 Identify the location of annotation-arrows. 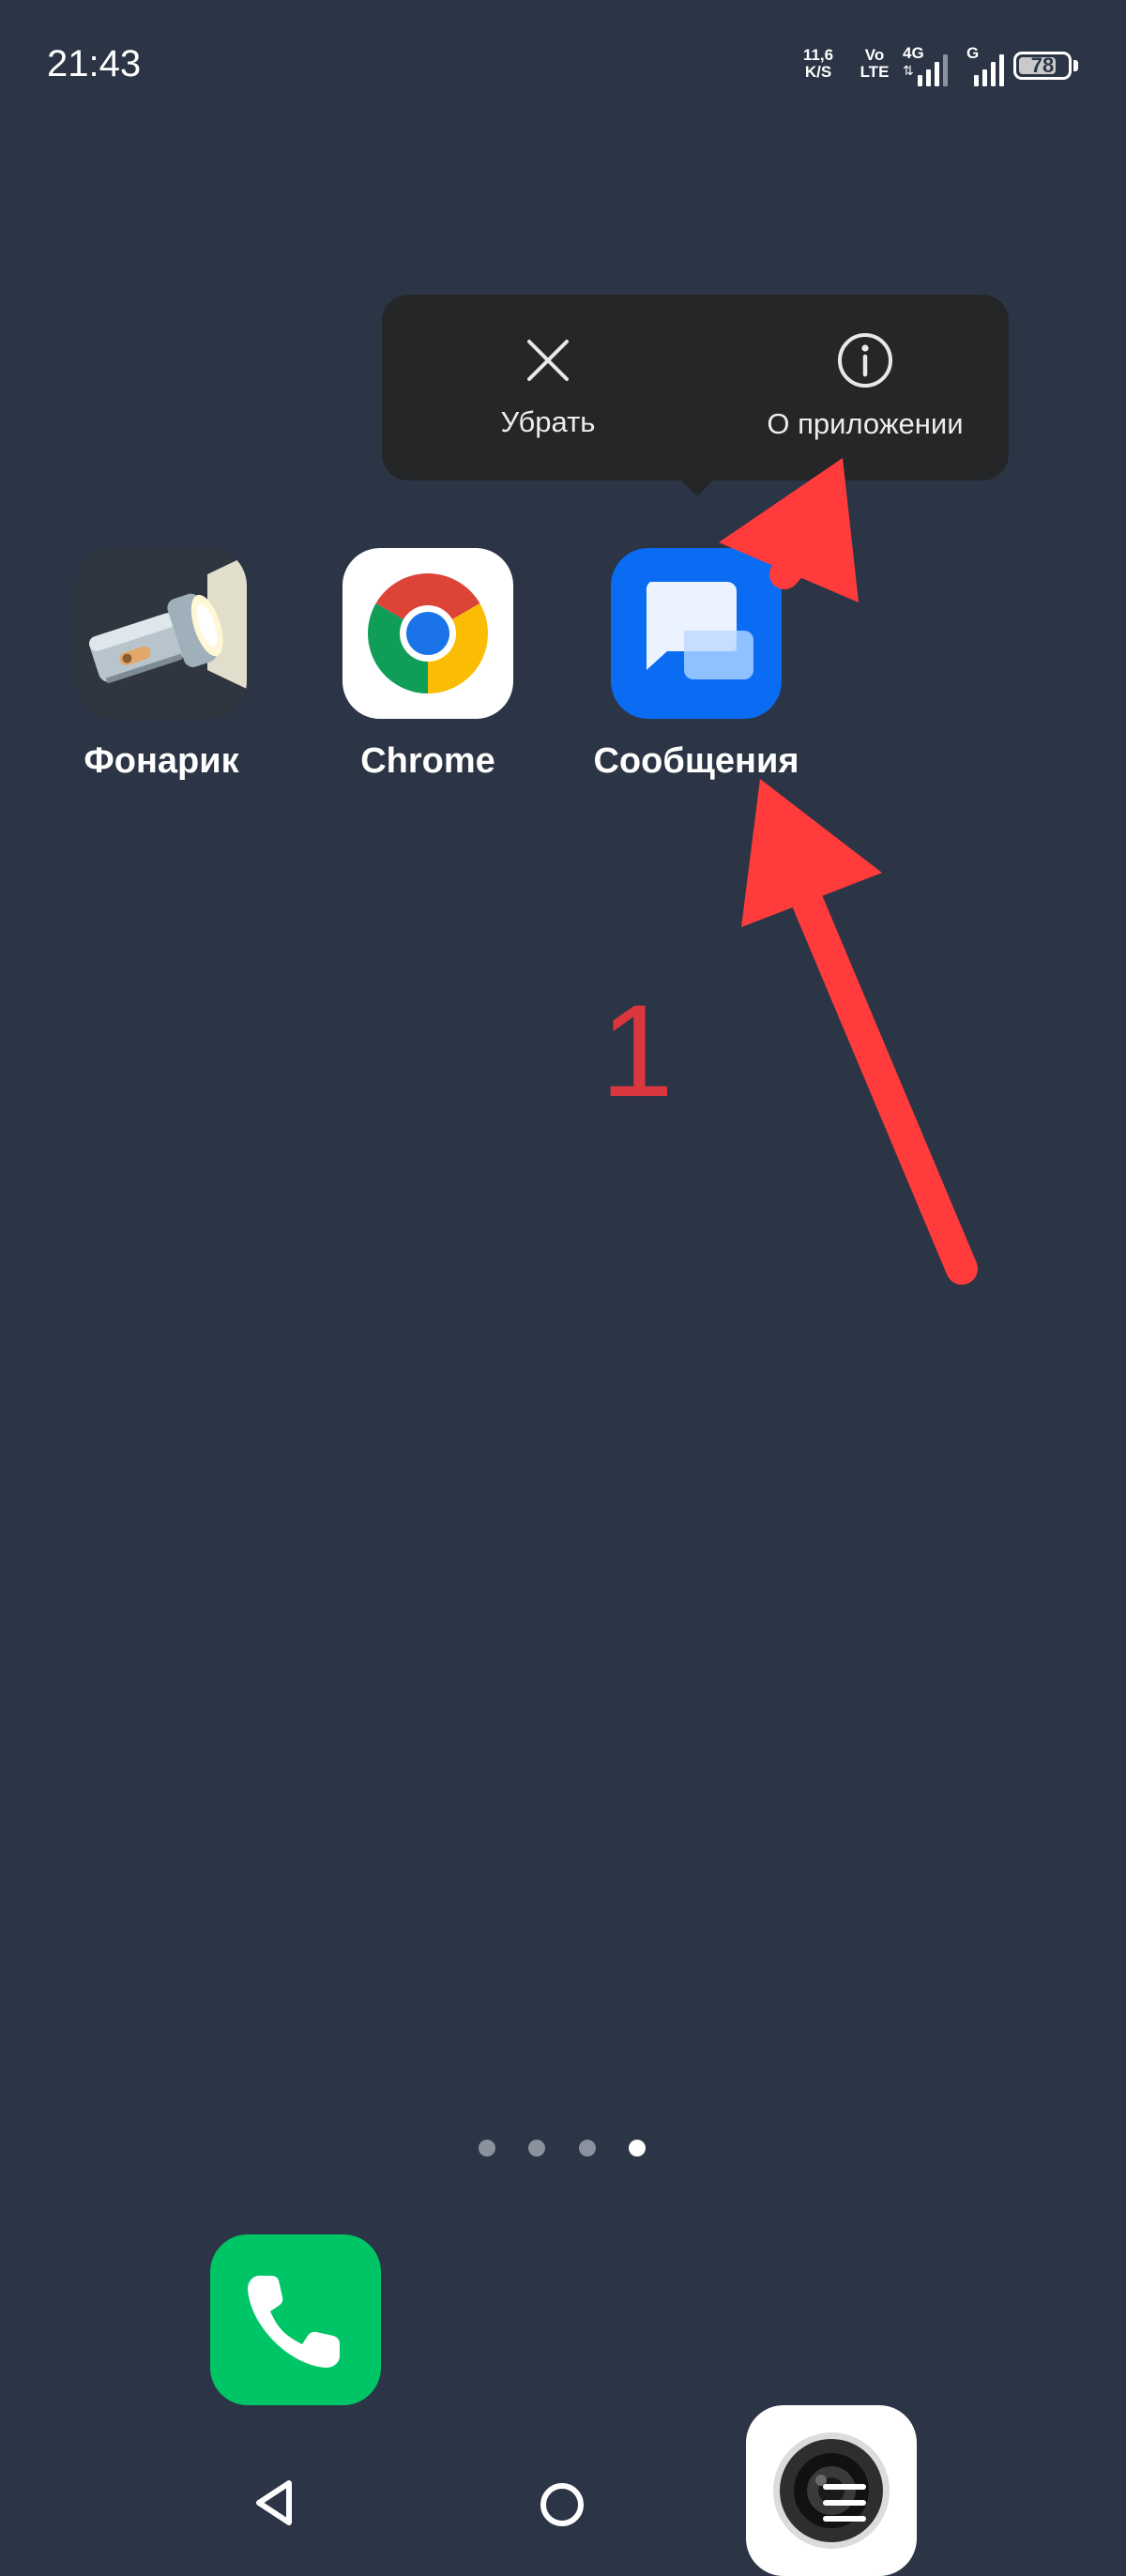
(848, 871).